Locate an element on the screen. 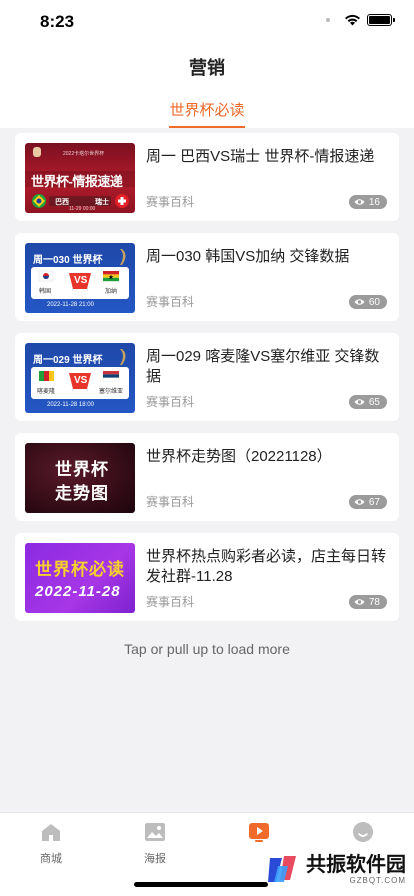  article-thumbnail: 周一029 世界杯 VS 喀麦隆 塞尔维亚 2022-11-28 18:00 is located at coordinates (80, 378).